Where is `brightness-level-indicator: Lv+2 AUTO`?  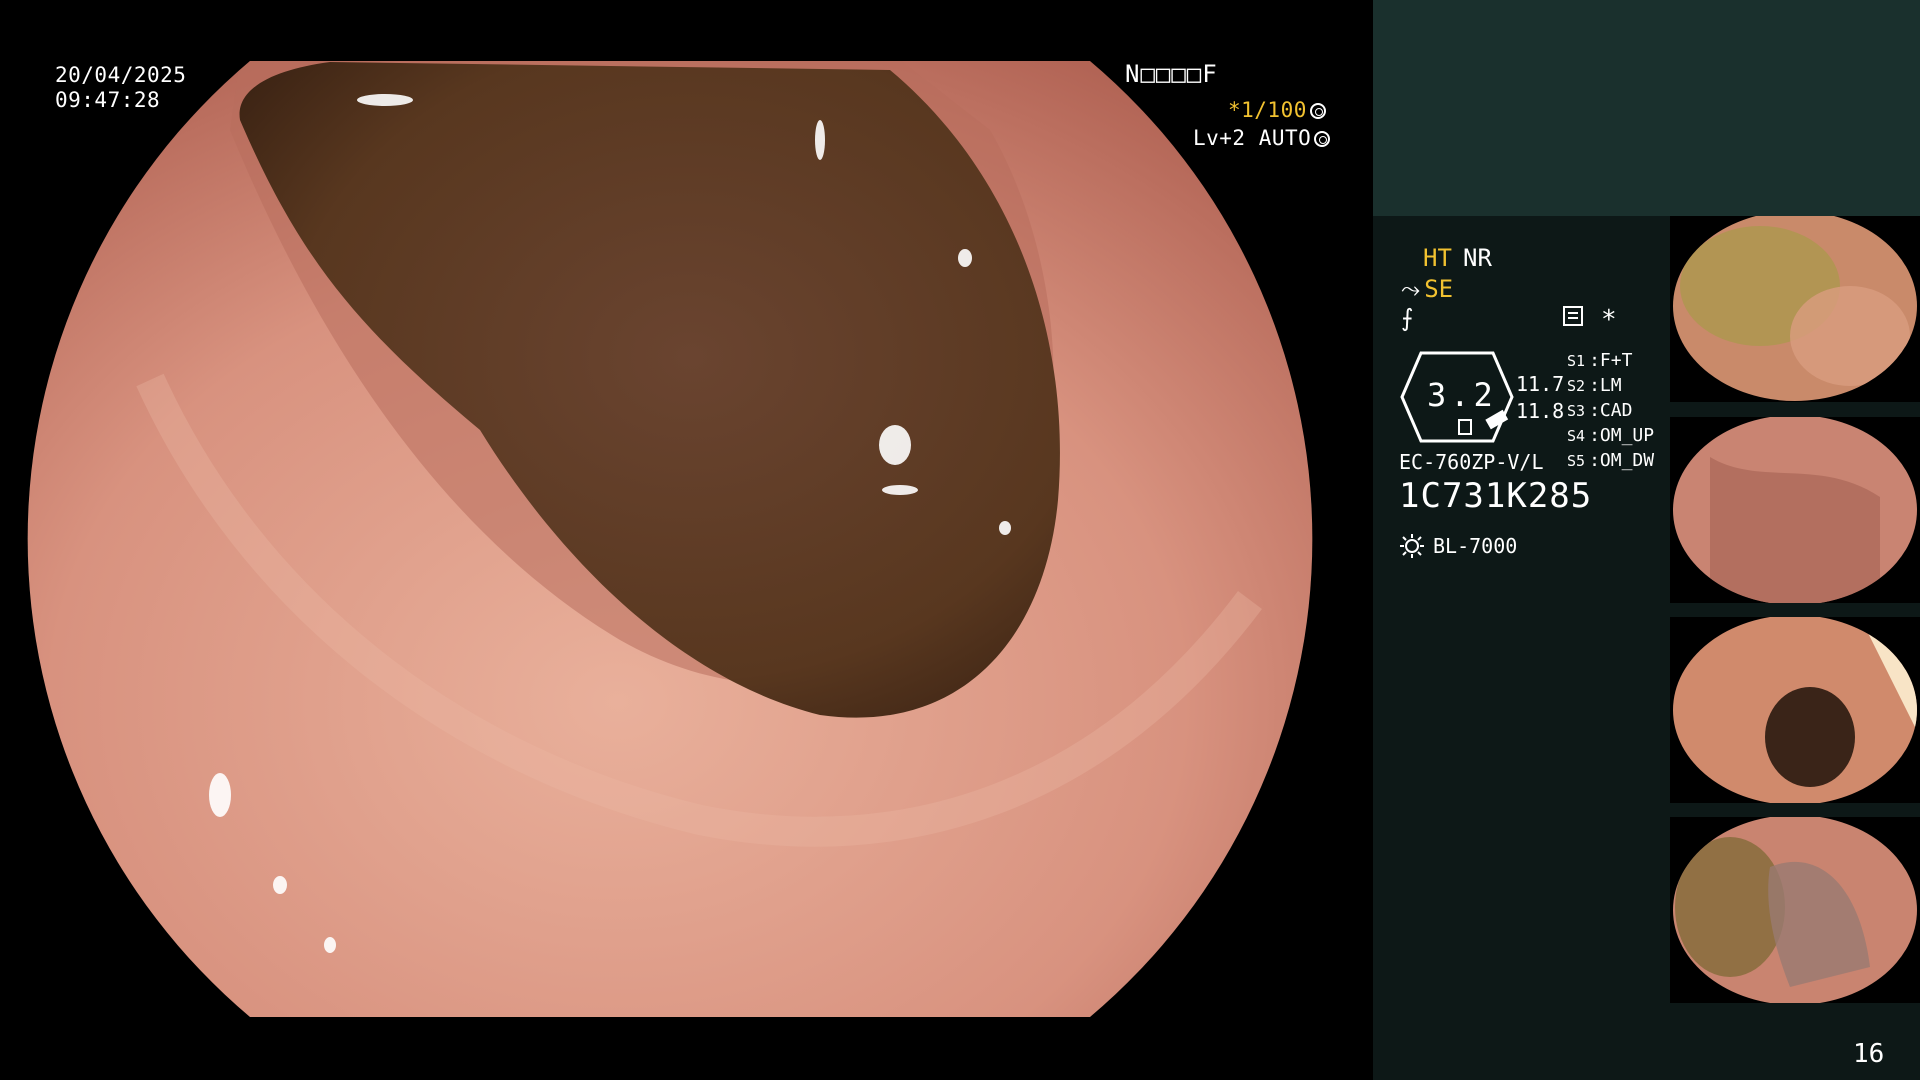
brightness-level-indicator: Lv+2 AUTO is located at coordinates (1262, 138).